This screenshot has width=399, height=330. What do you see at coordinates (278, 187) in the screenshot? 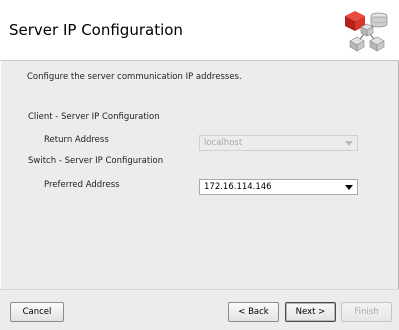
I see `preferred-address-combo: 172.16.114.146` at bounding box center [278, 187].